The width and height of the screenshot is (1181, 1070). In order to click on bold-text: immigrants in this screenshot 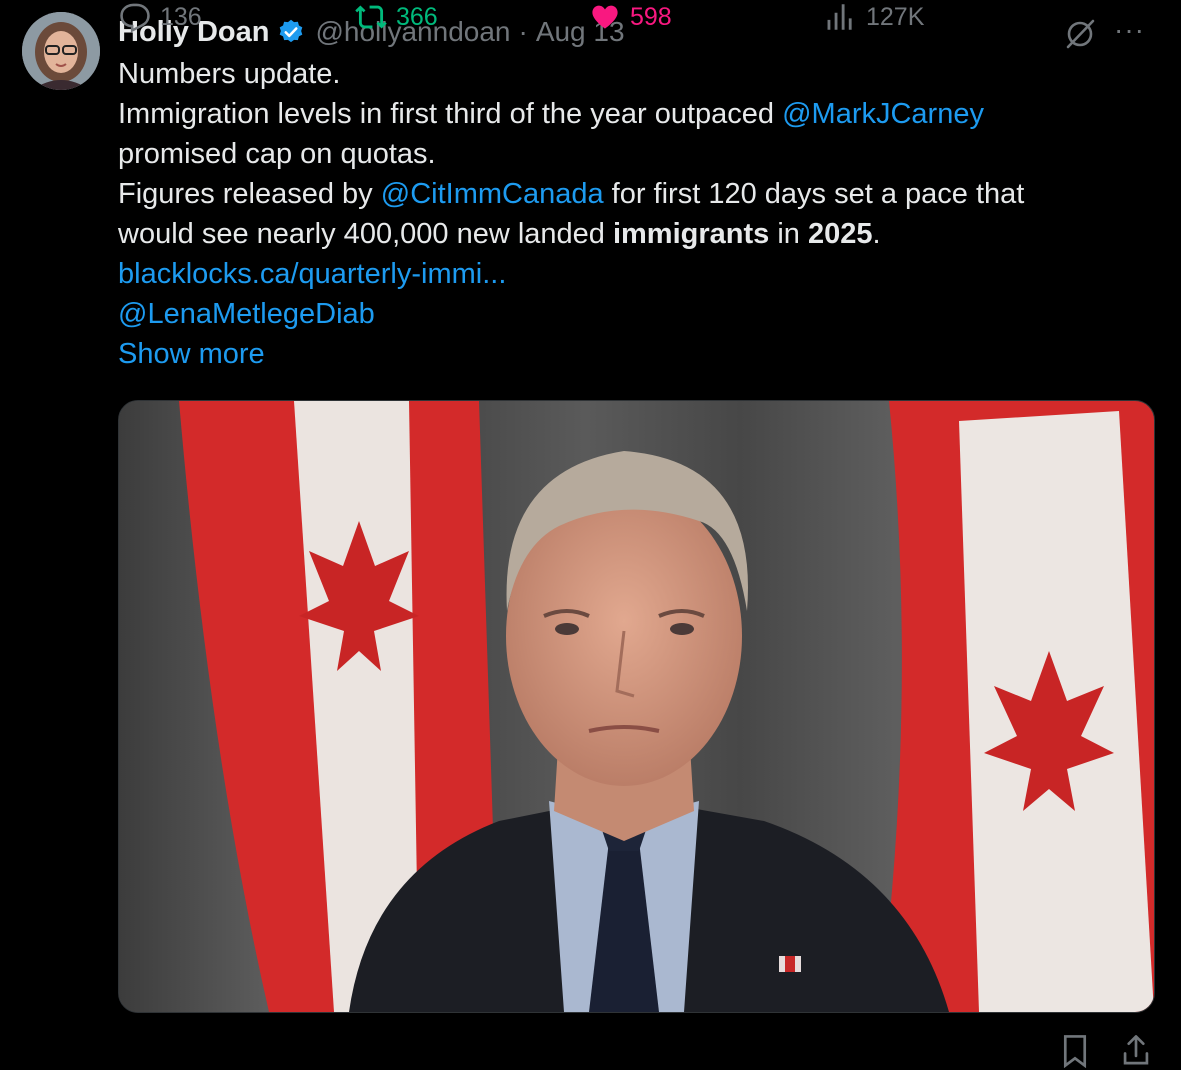, I will do `click(691, 234)`.